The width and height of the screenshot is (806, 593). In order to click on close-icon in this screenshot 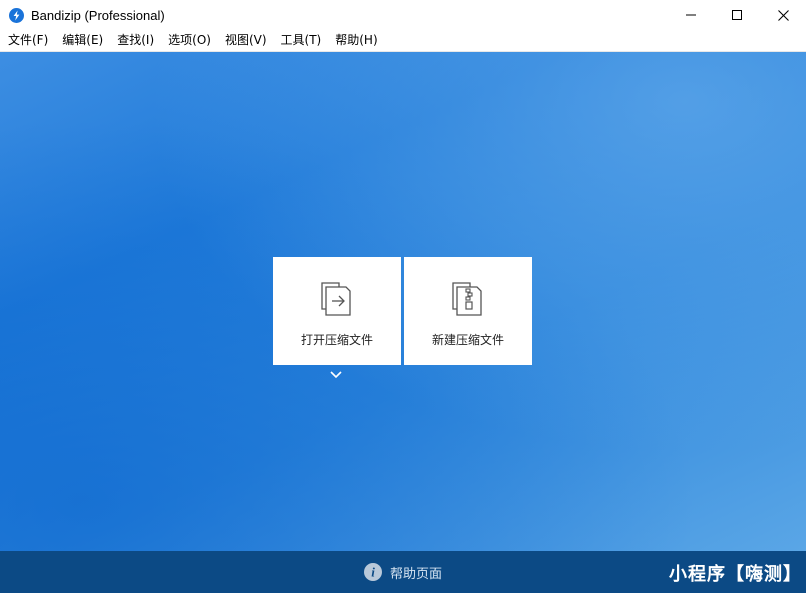, I will do `click(783, 15)`.